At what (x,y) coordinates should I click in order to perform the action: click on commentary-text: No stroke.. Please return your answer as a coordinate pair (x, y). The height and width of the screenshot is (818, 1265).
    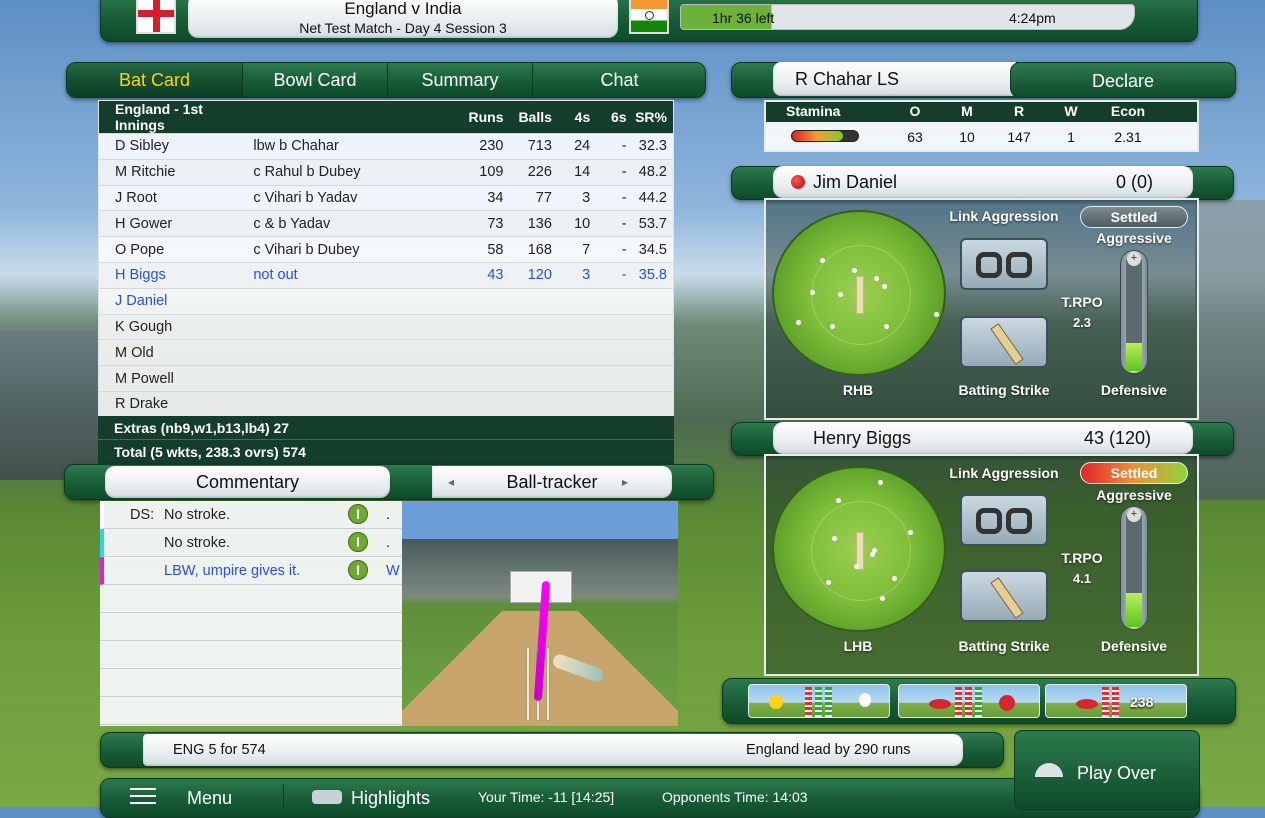
    Looking at the image, I should click on (197, 515).